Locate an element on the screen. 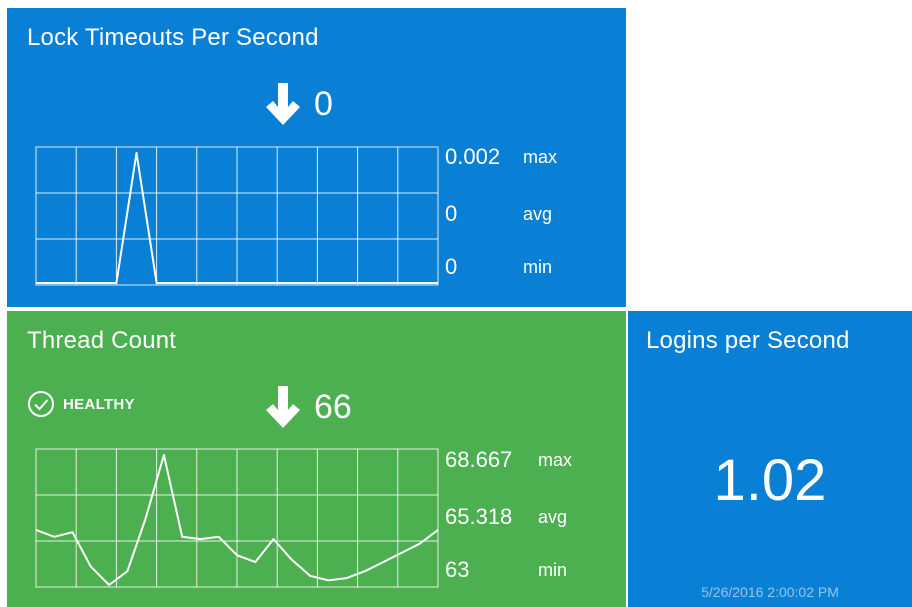 This screenshot has height=607, width=912. current-value: 0 is located at coordinates (323, 104).